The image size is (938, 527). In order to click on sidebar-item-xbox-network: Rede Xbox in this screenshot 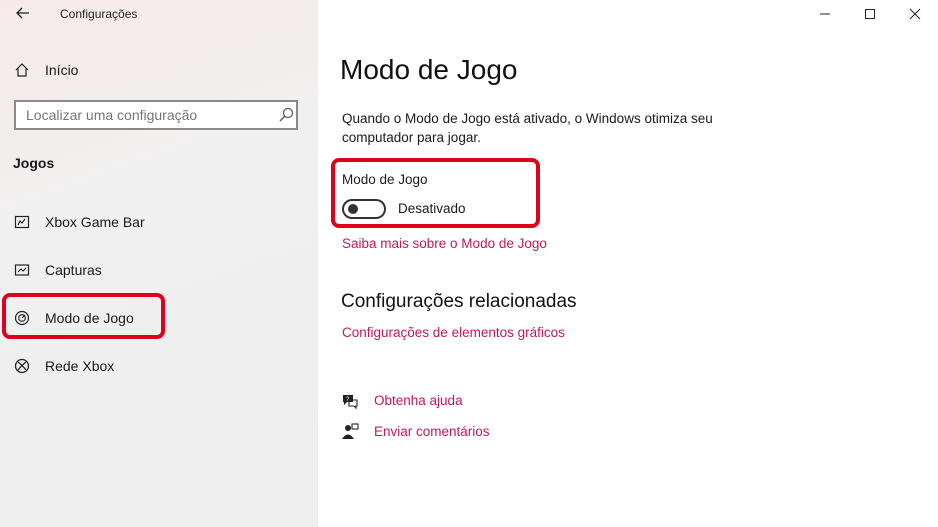, I will do `click(159, 366)`.